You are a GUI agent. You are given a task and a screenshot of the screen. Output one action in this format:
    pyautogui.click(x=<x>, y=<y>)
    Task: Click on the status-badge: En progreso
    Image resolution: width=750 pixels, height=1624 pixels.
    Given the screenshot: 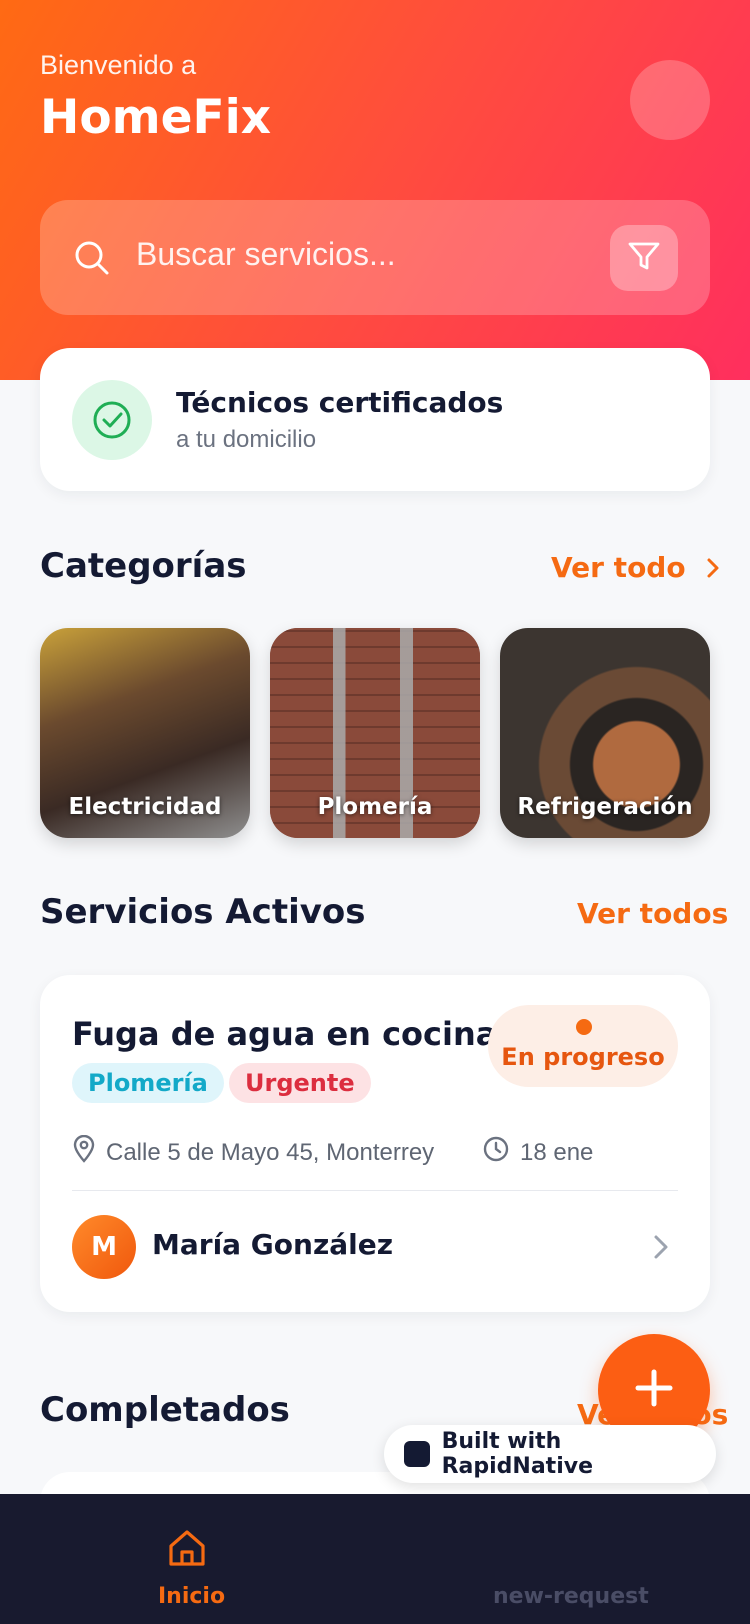 What is the action you would take?
    pyautogui.click(x=583, y=1046)
    